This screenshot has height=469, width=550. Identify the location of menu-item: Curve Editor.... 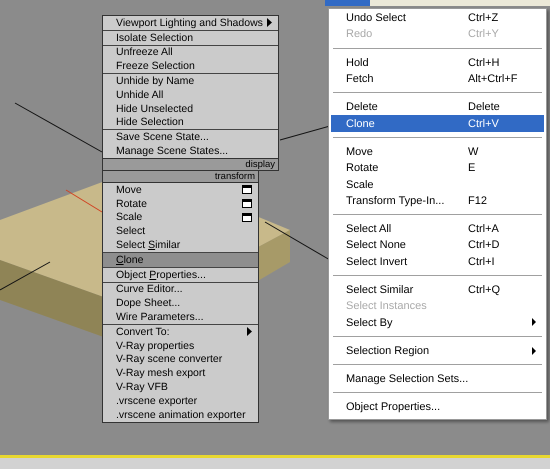
(180, 289).